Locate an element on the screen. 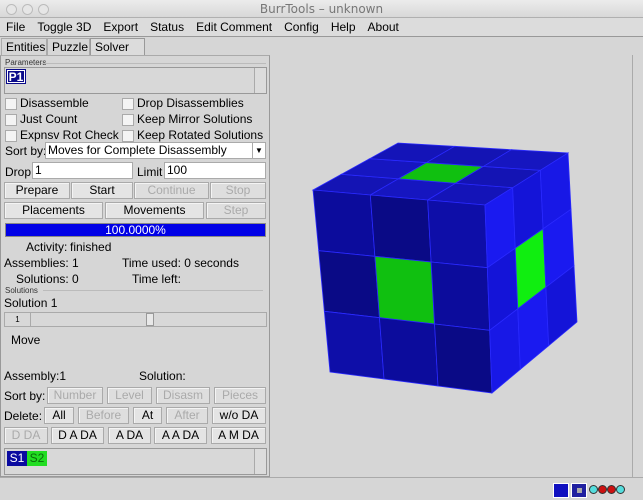  a-a-da-button: A A DA is located at coordinates (180, 435).